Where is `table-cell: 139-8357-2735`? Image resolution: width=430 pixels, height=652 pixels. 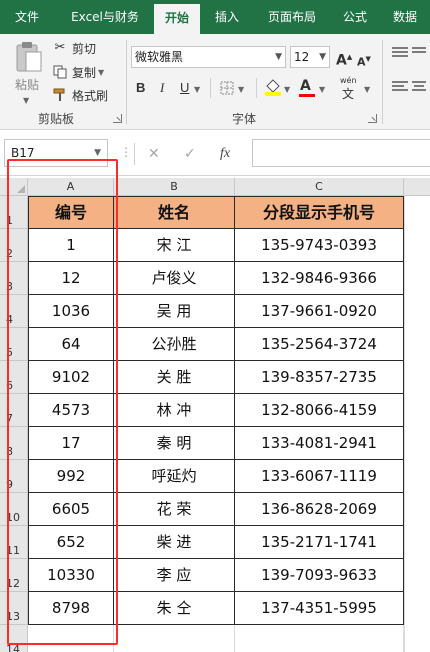 table-cell: 139-8357-2735 is located at coordinates (319, 377).